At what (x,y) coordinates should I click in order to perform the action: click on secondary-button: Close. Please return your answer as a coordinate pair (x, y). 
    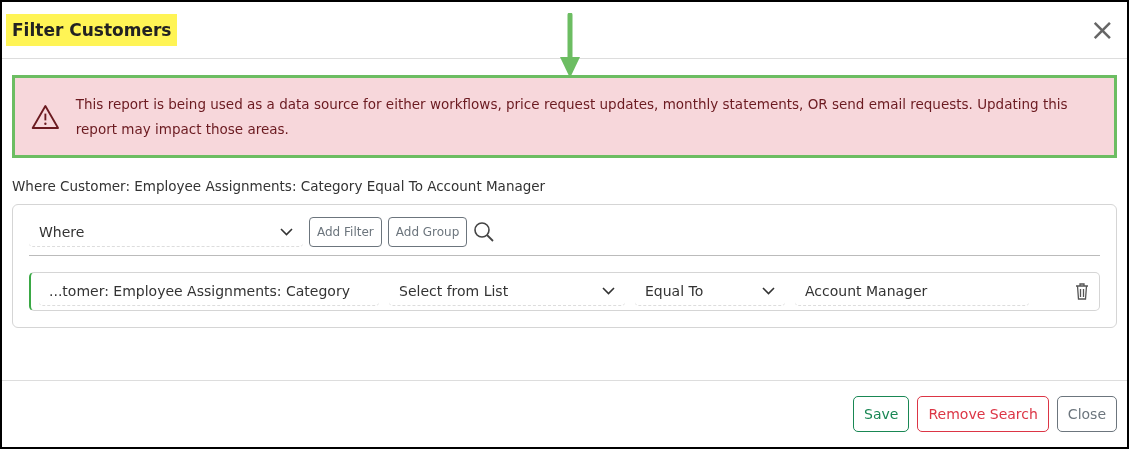
    Looking at the image, I should click on (1086, 414).